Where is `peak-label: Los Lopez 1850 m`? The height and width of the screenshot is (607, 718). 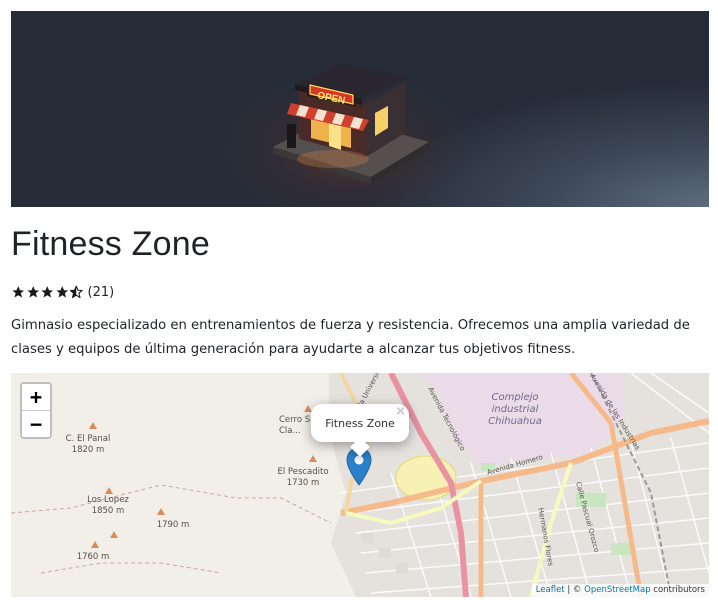
peak-label: Los Lopez 1850 m is located at coordinates (108, 506).